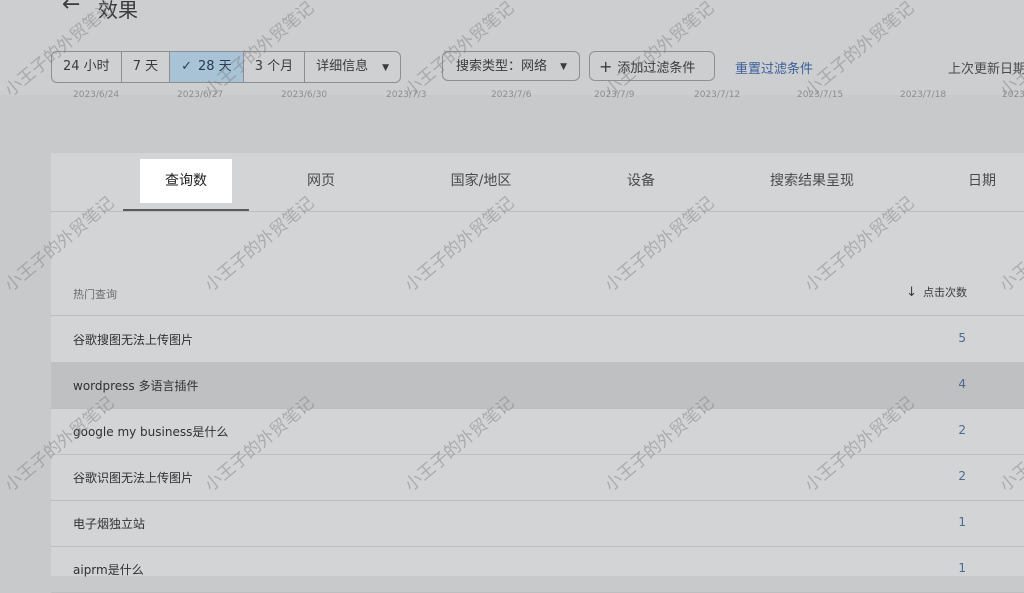 This screenshot has width=1024, height=593. Describe the element at coordinates (962, 384) in the screenshot. I see `row-clicks: 4` at that location.